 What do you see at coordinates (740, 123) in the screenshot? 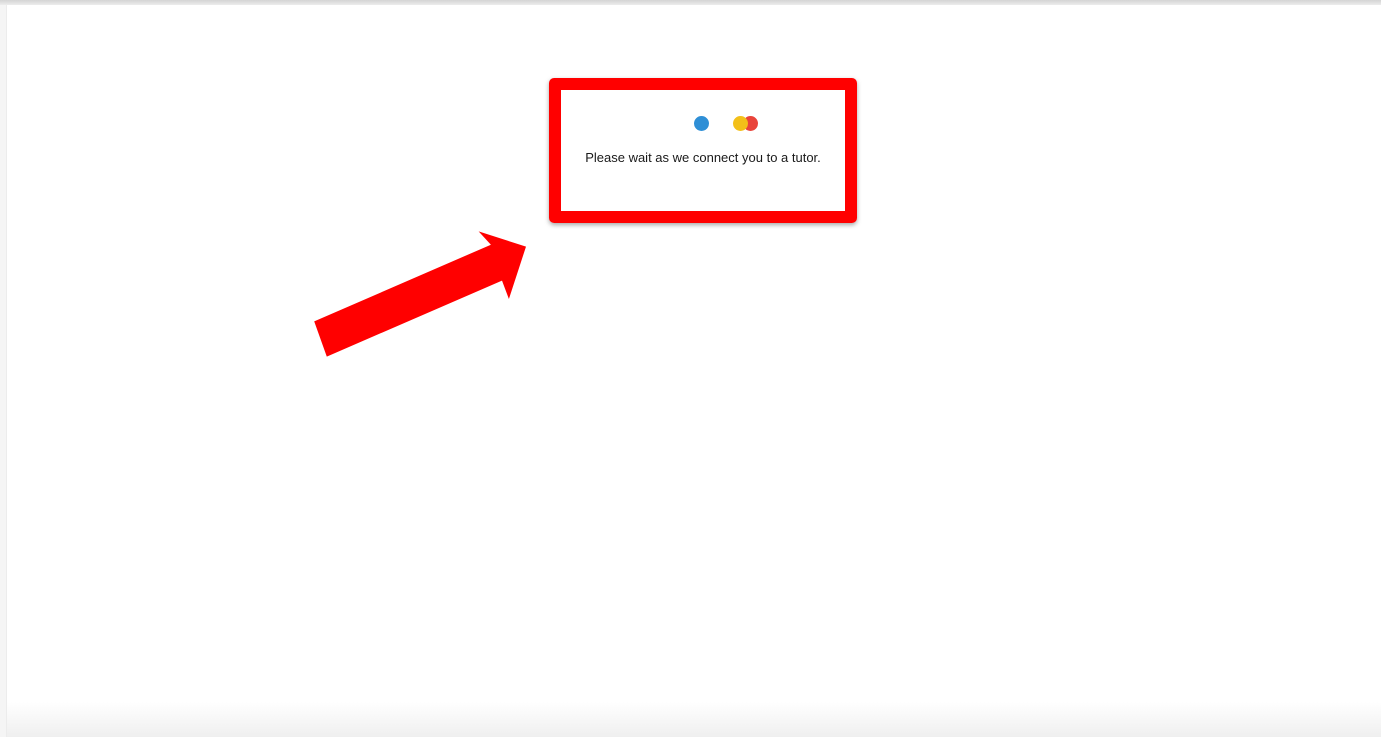
I see `loading-dot-yellow` at bounding box center [740, 123].